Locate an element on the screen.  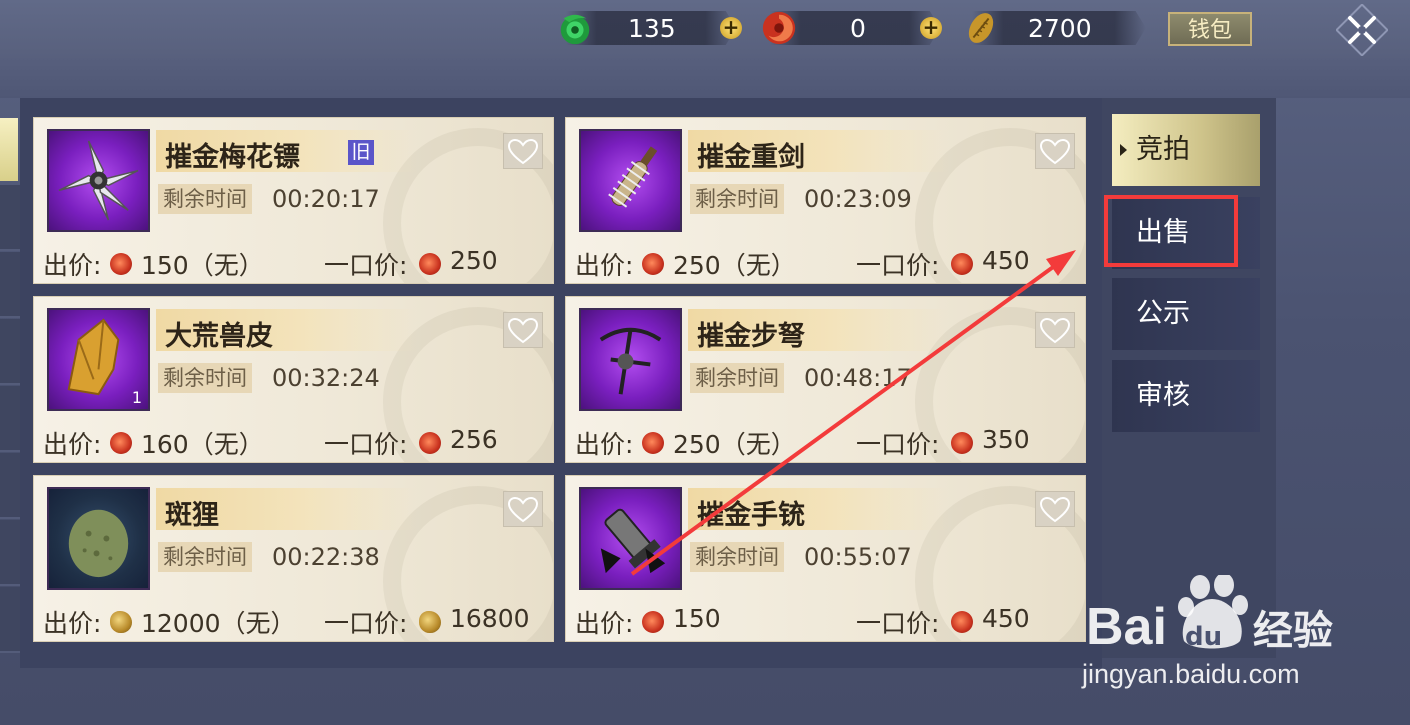
watermark-brand-b: du is located at coordinates (1204, 637).